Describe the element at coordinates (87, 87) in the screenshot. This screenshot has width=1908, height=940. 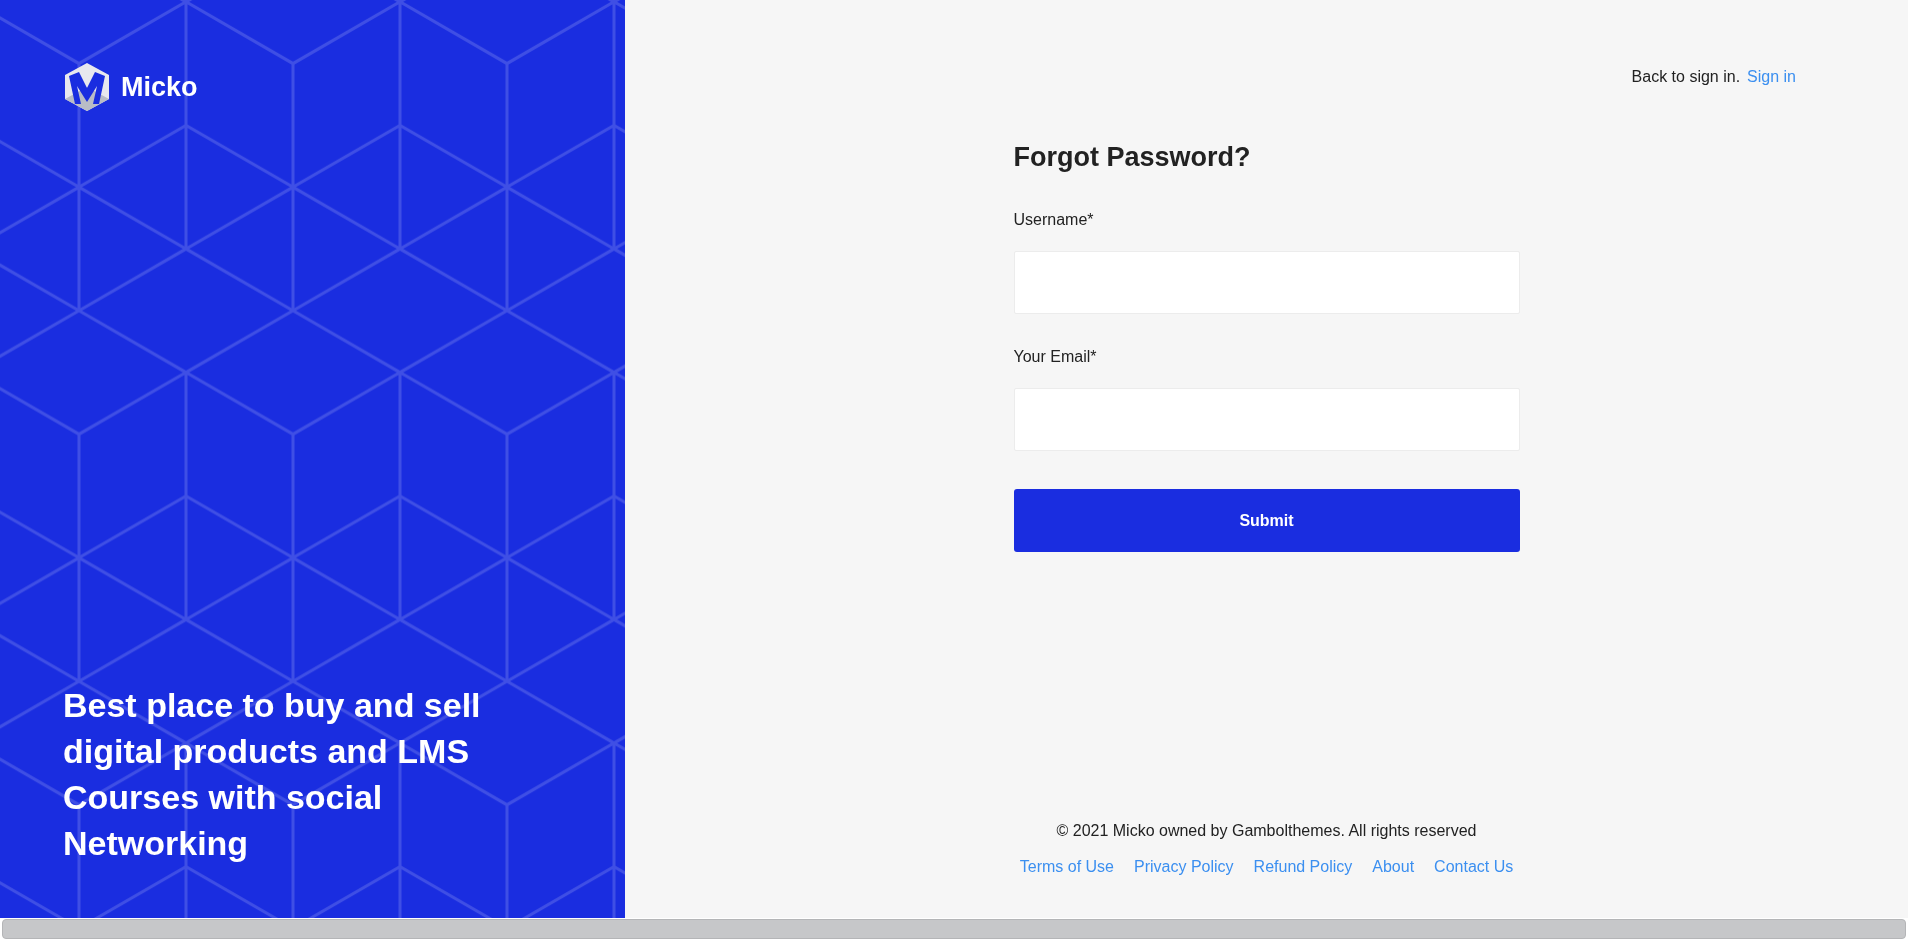
I see `logo-icon` at that location.